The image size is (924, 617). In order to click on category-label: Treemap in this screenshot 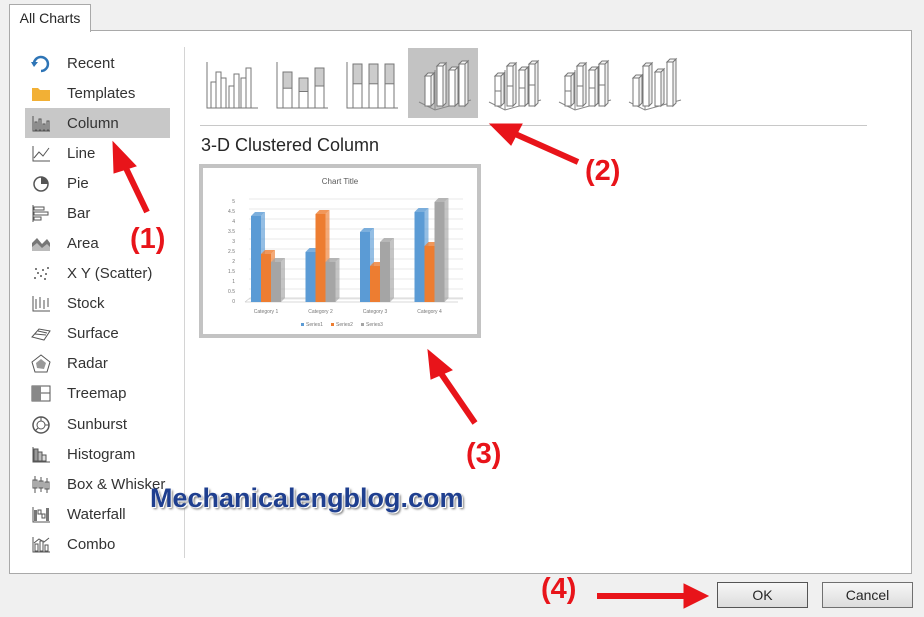, I will do `click(97, 394)`.